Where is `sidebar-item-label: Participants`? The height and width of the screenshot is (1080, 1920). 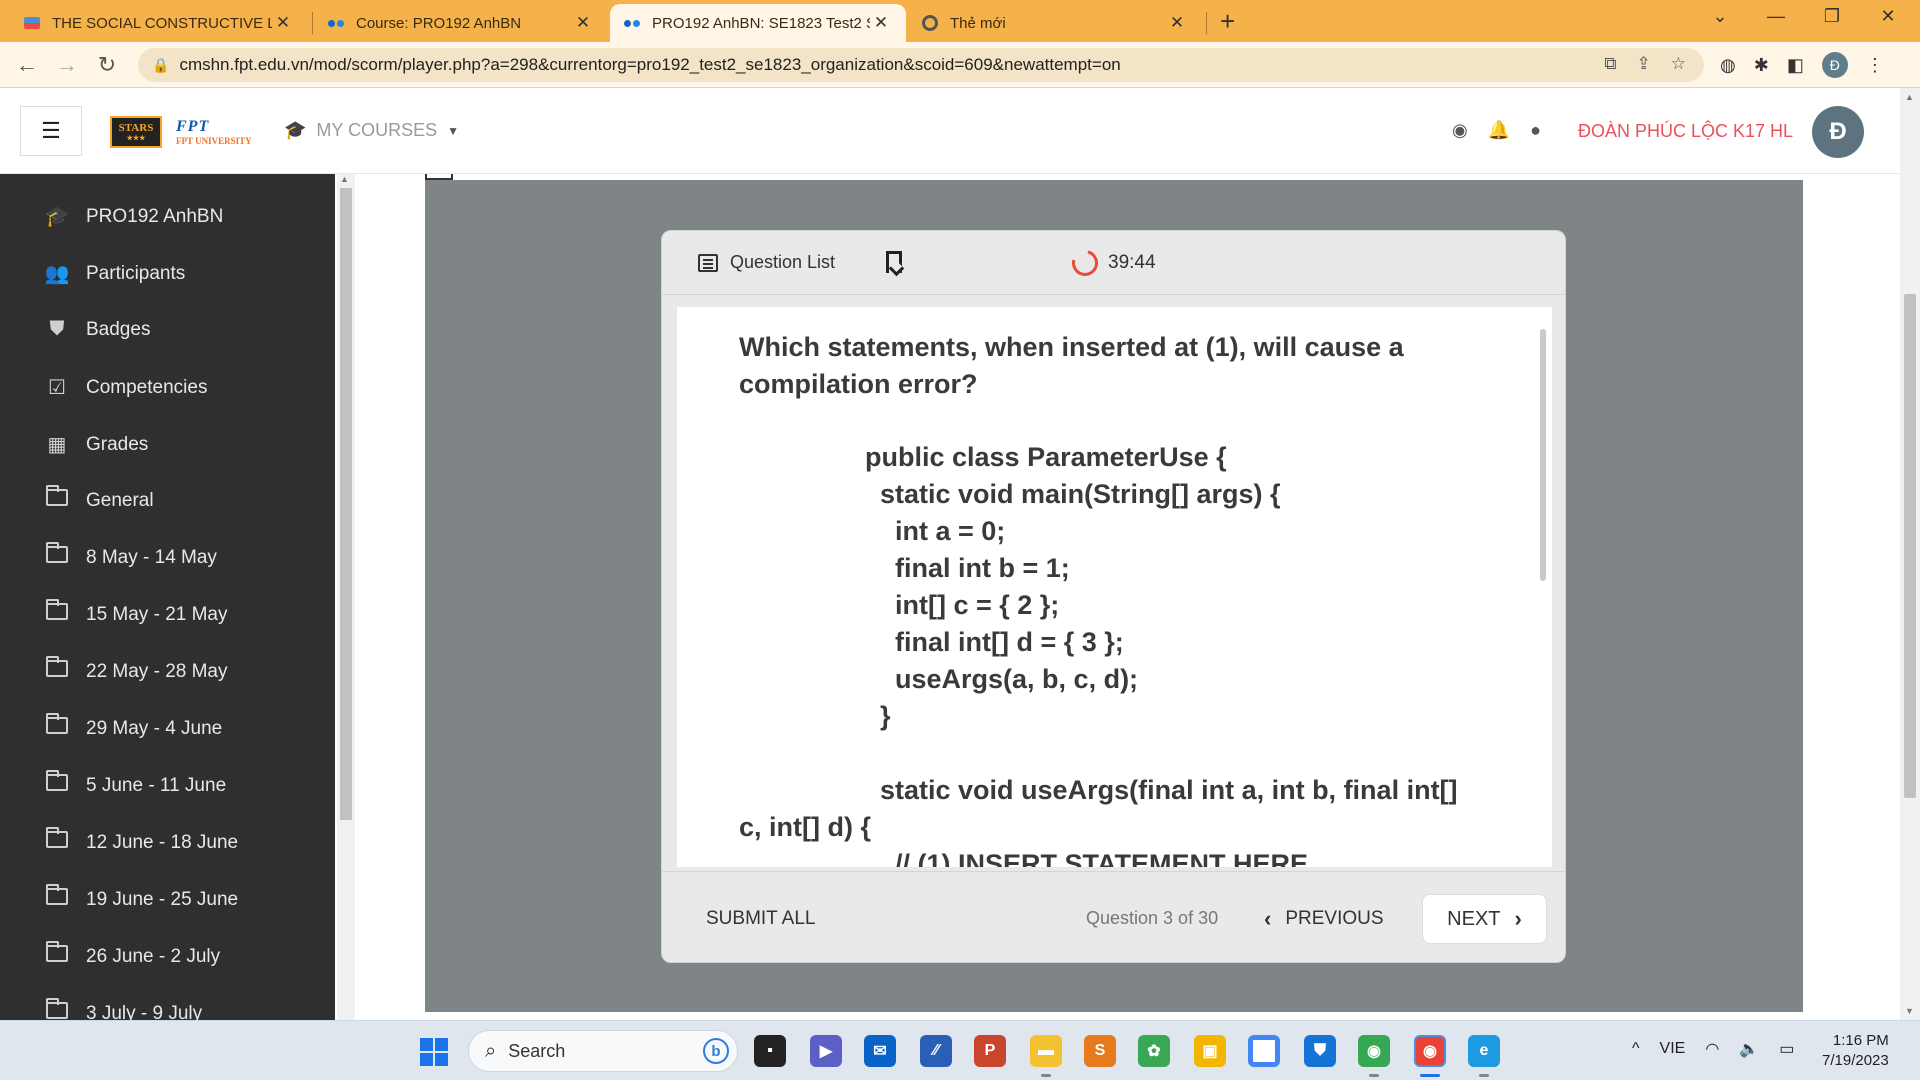
sidebar-item-label: Participants is located at coordinates (136, 273).